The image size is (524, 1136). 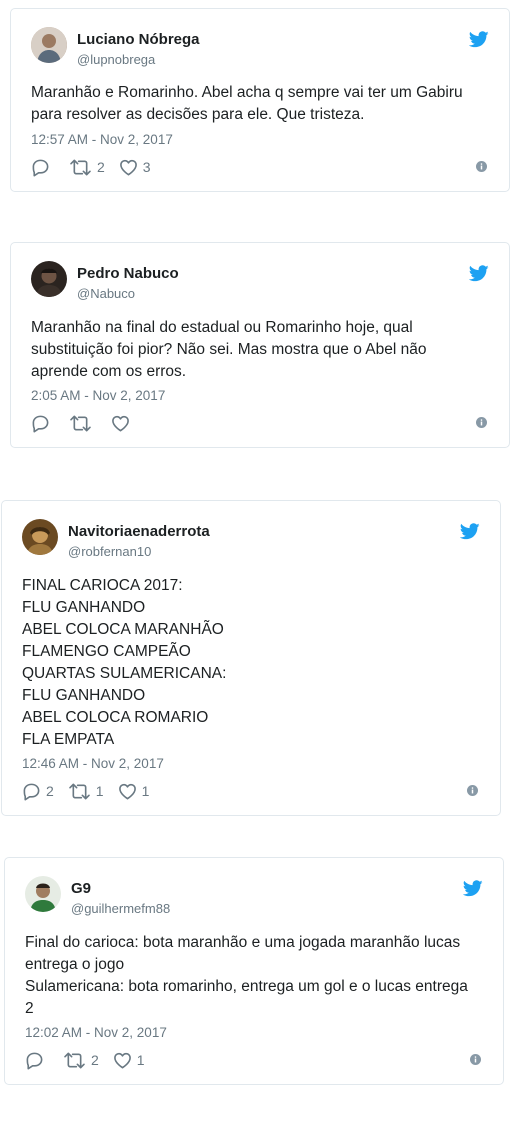 What do you see at coordinates (50, 791) in the screenshot?
I see `reply-count: 2` at bounding box center [50, 791].